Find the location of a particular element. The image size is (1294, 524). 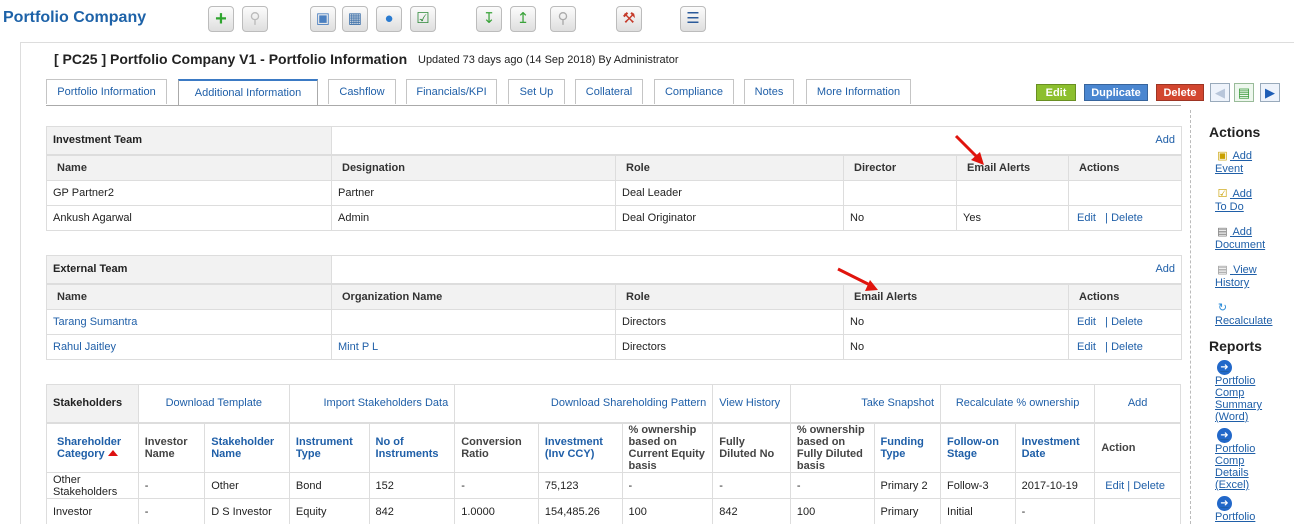

column-header-sortable: Follow-on Stage is located at coordinates (978, 447).